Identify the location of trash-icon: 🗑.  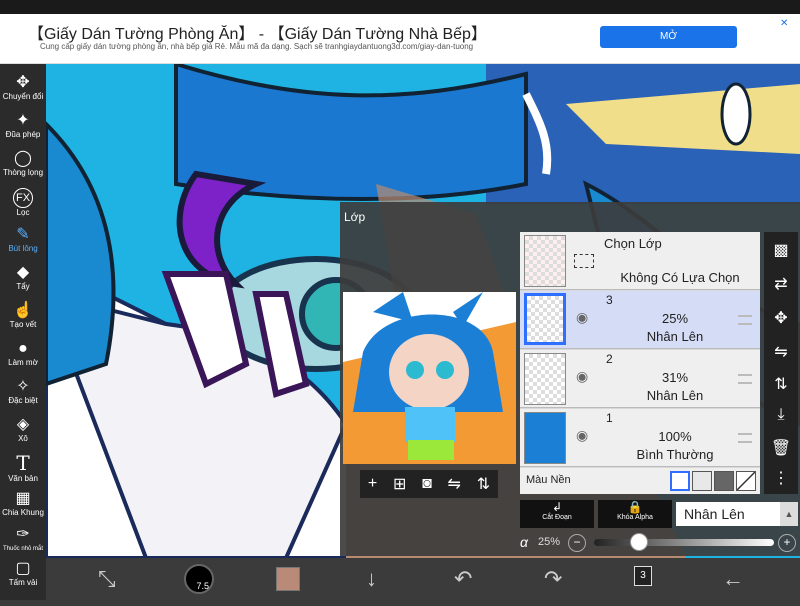
(781, 448).